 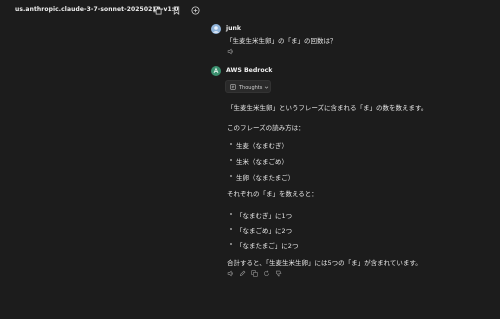 What do you see at coordinates (327, 108) in the screenshot?
I see `paragraph: 「生麦生米生卵」というフレーズに含まれる「ま」の数を数えます。` at bounding box center [327, 108].